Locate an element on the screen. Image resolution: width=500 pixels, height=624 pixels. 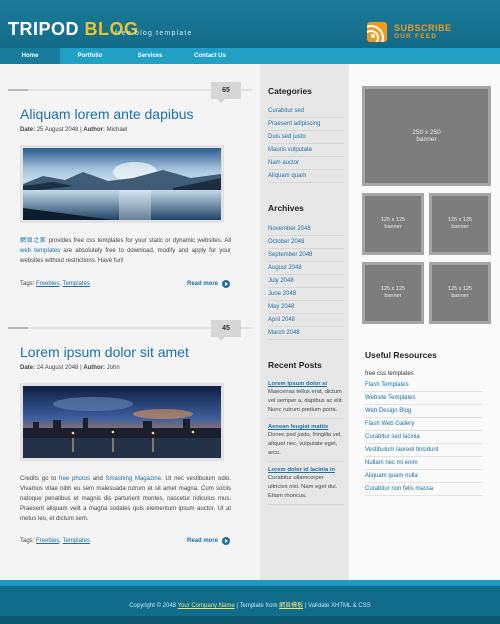
resource-item: Flash Templates is located at coordinates (424, 385).